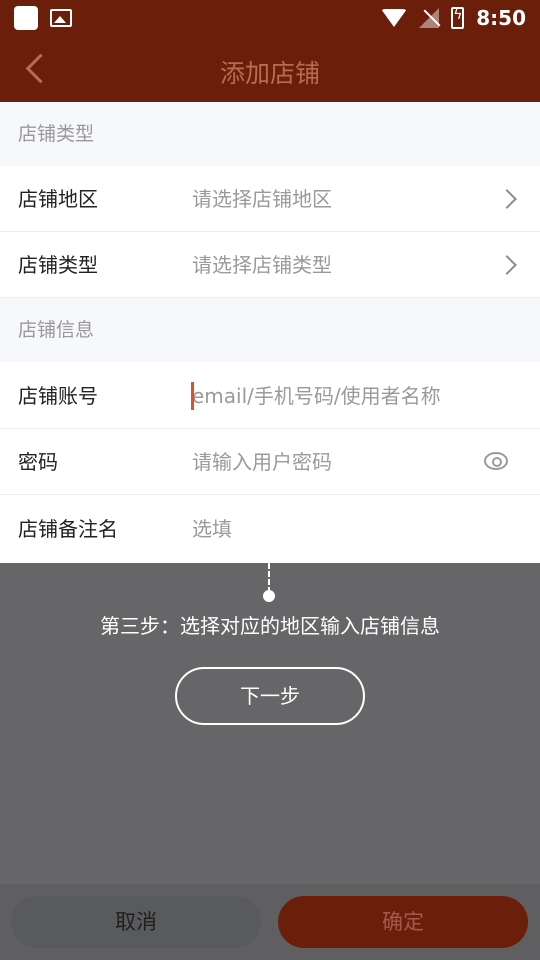 Image resolution: width=540 pixels, height=960 pixels. What do you see at coordinates (38, 462) in the screenshot?
I see `password-label: 密码` at bounding box center [38, 462].